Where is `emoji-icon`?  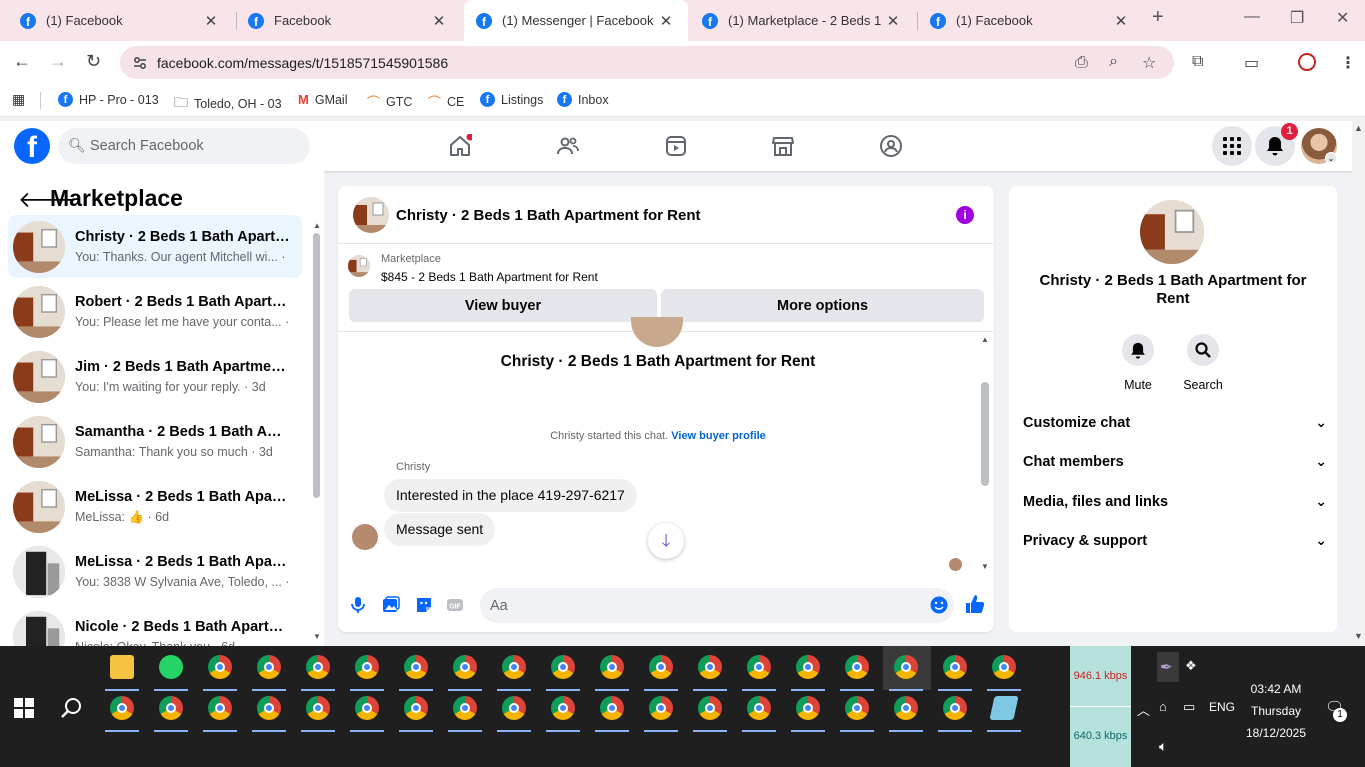
emoji-icon is located at coordinates (939, 605).